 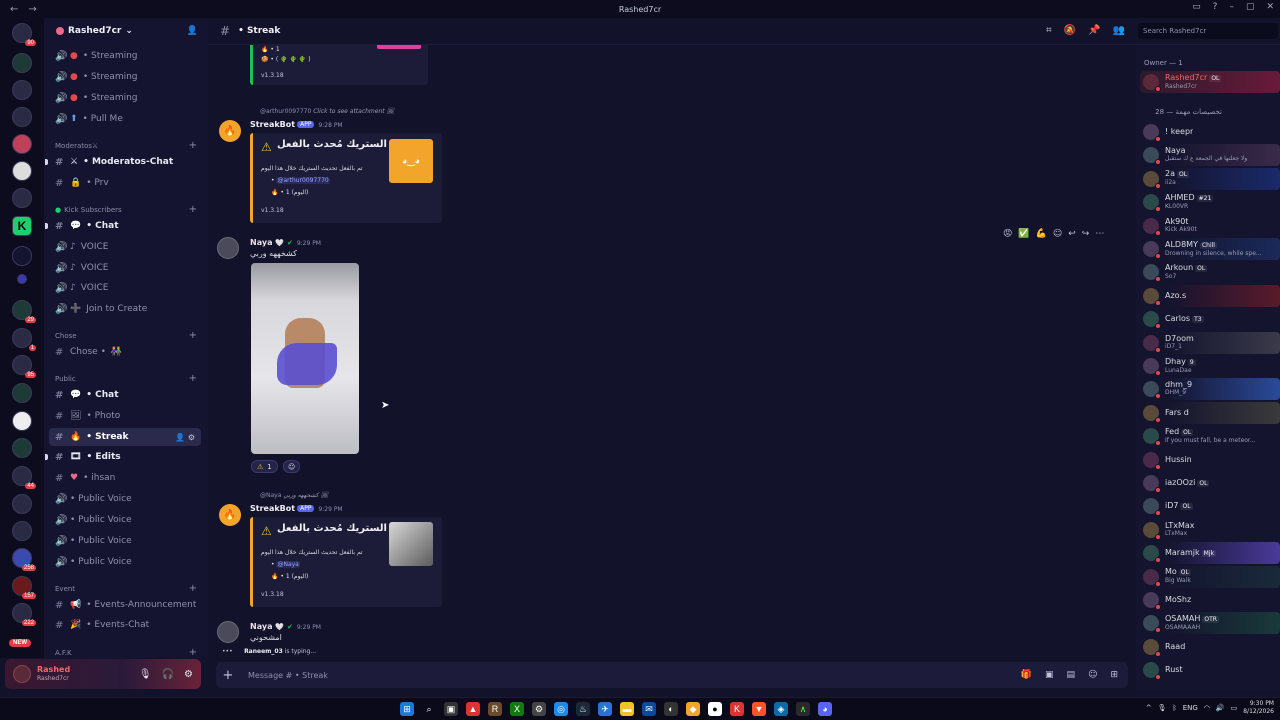 What do you see at coordinates (429, 709) in the screenshot?
I see `search-icon: ⌕` at bounding box center [429, 709].